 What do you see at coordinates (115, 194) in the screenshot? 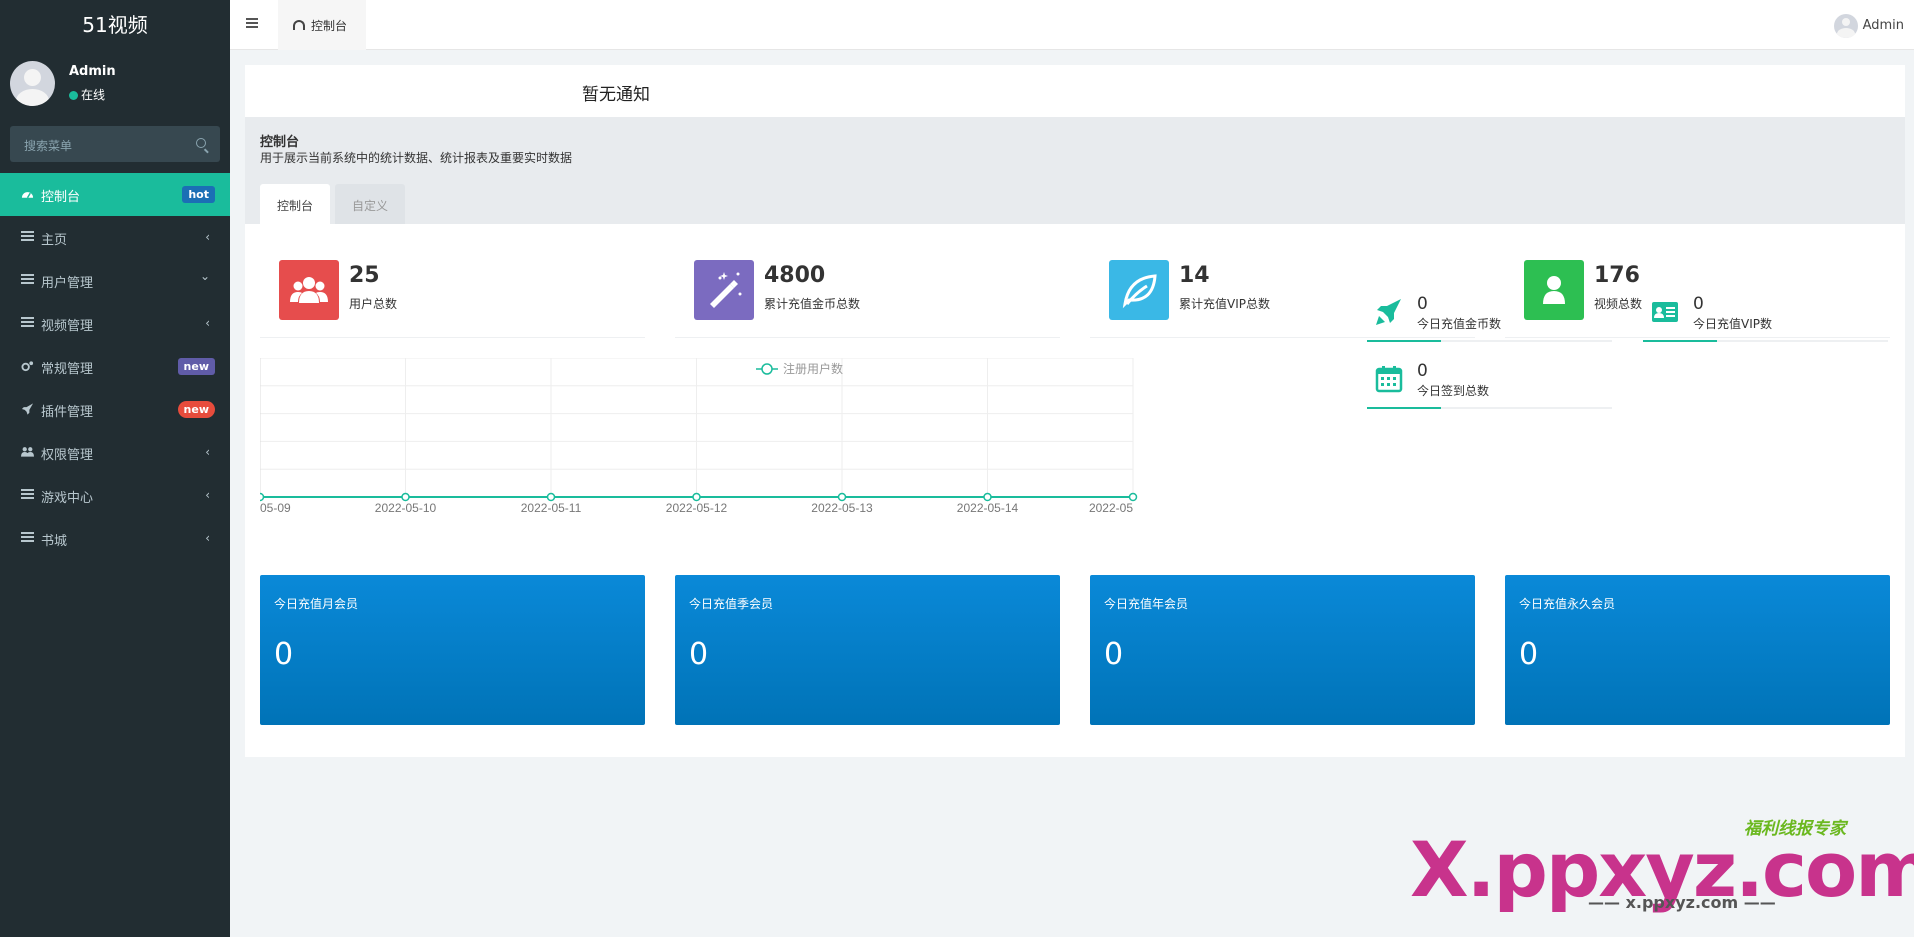
I see `sidebar-item-dashboard: 控制台 hot` at bounding box center [115, 194].